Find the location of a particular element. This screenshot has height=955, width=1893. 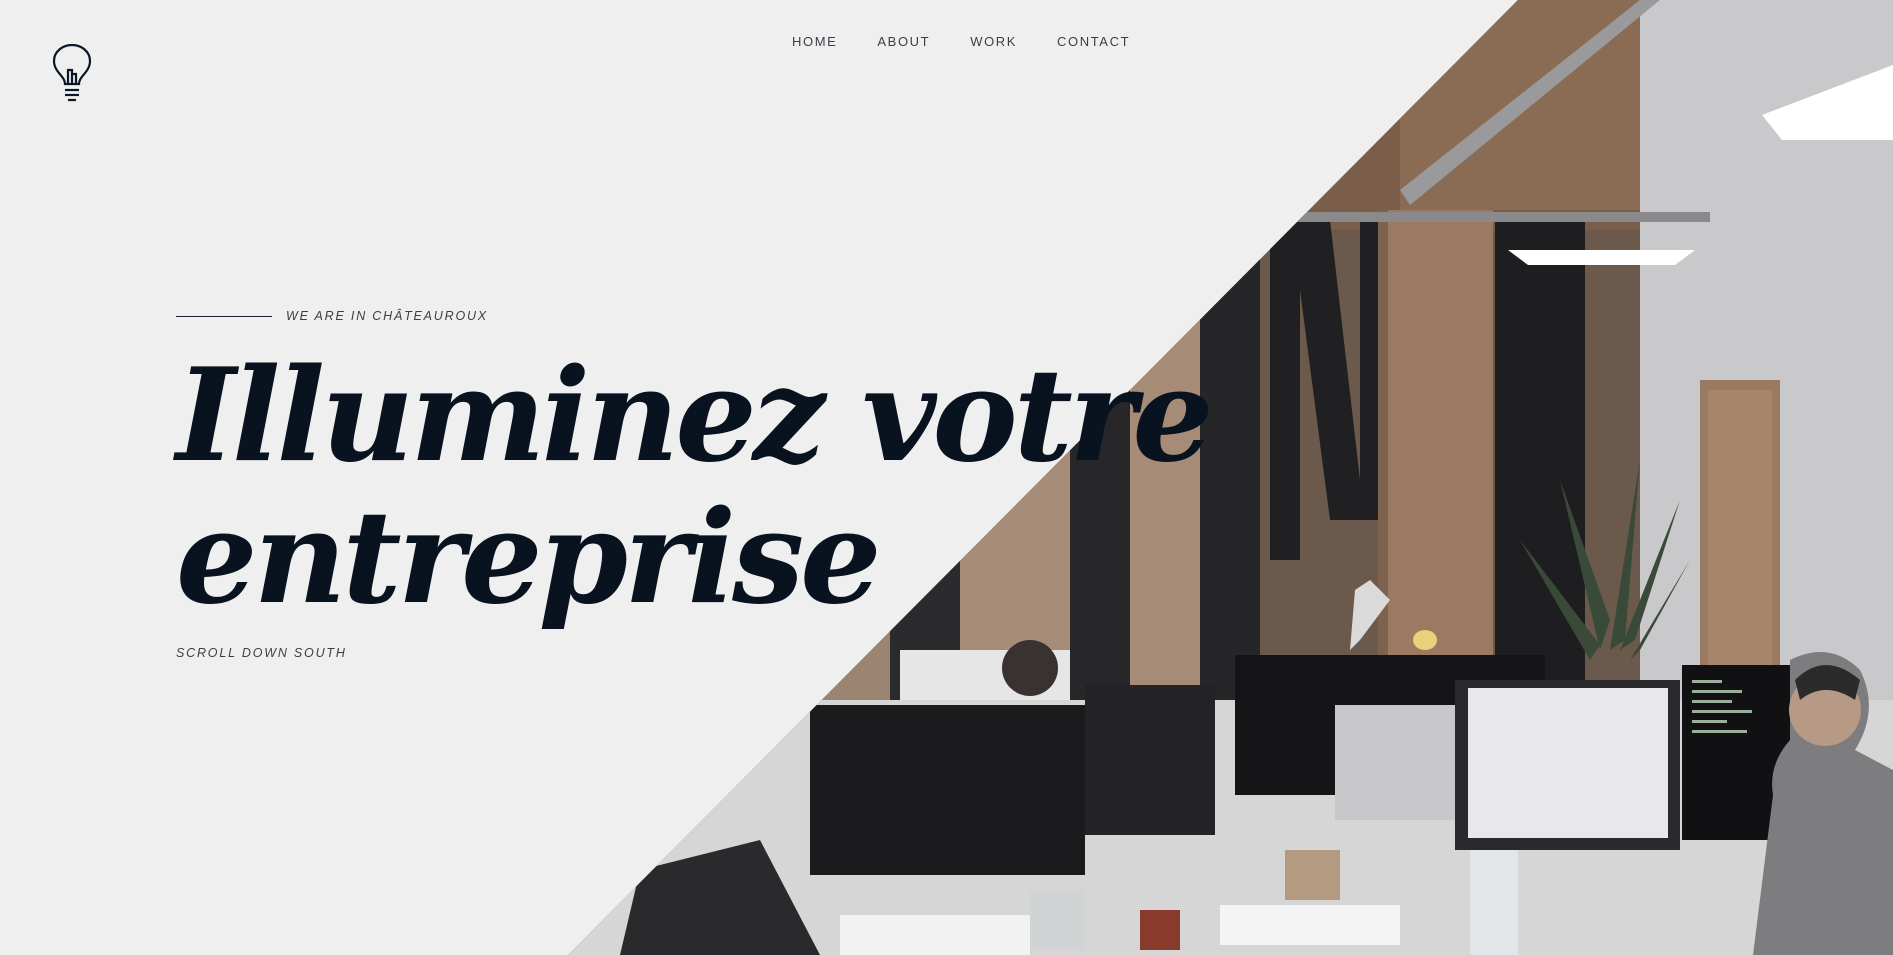

hero-title-line-2: entreprise is located at coordinates (529, 558).